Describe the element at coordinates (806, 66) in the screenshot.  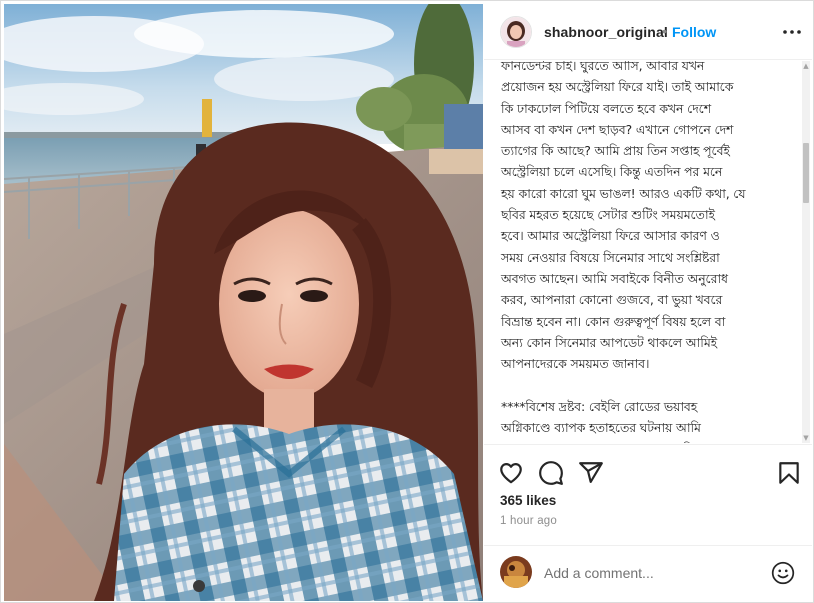
I see `scroll-up-arrow-icon: ▲` at that location.